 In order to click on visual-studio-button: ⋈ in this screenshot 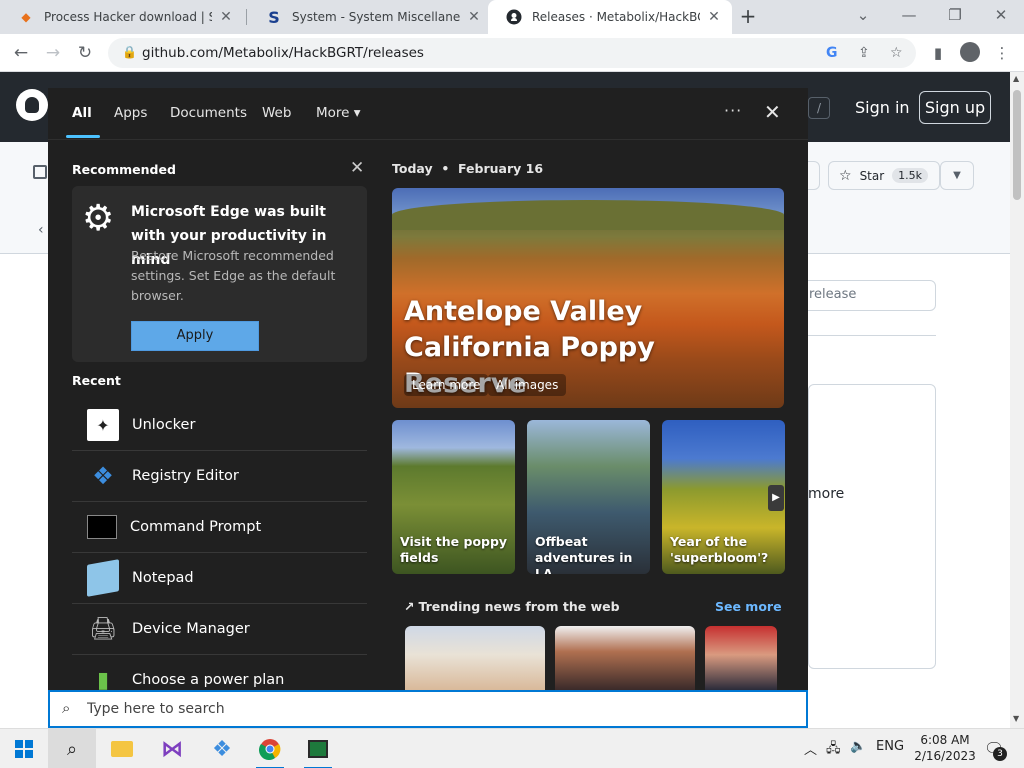, I will do `click(172, 748)`.